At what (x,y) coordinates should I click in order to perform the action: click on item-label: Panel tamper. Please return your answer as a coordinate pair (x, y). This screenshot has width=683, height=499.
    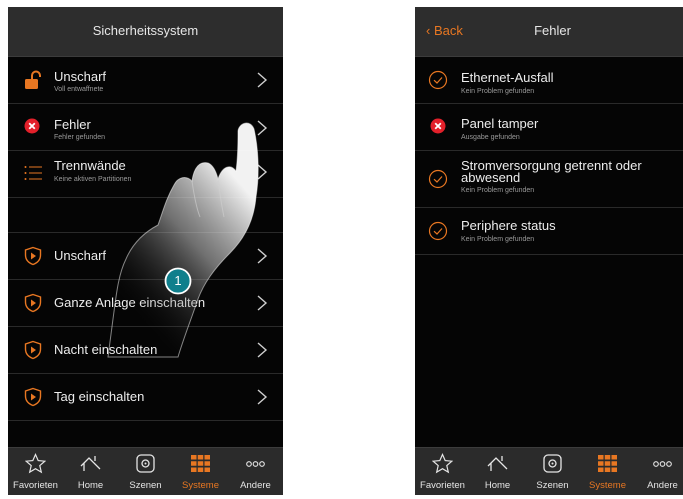
    Looking at the image, I should click on (500, 123).